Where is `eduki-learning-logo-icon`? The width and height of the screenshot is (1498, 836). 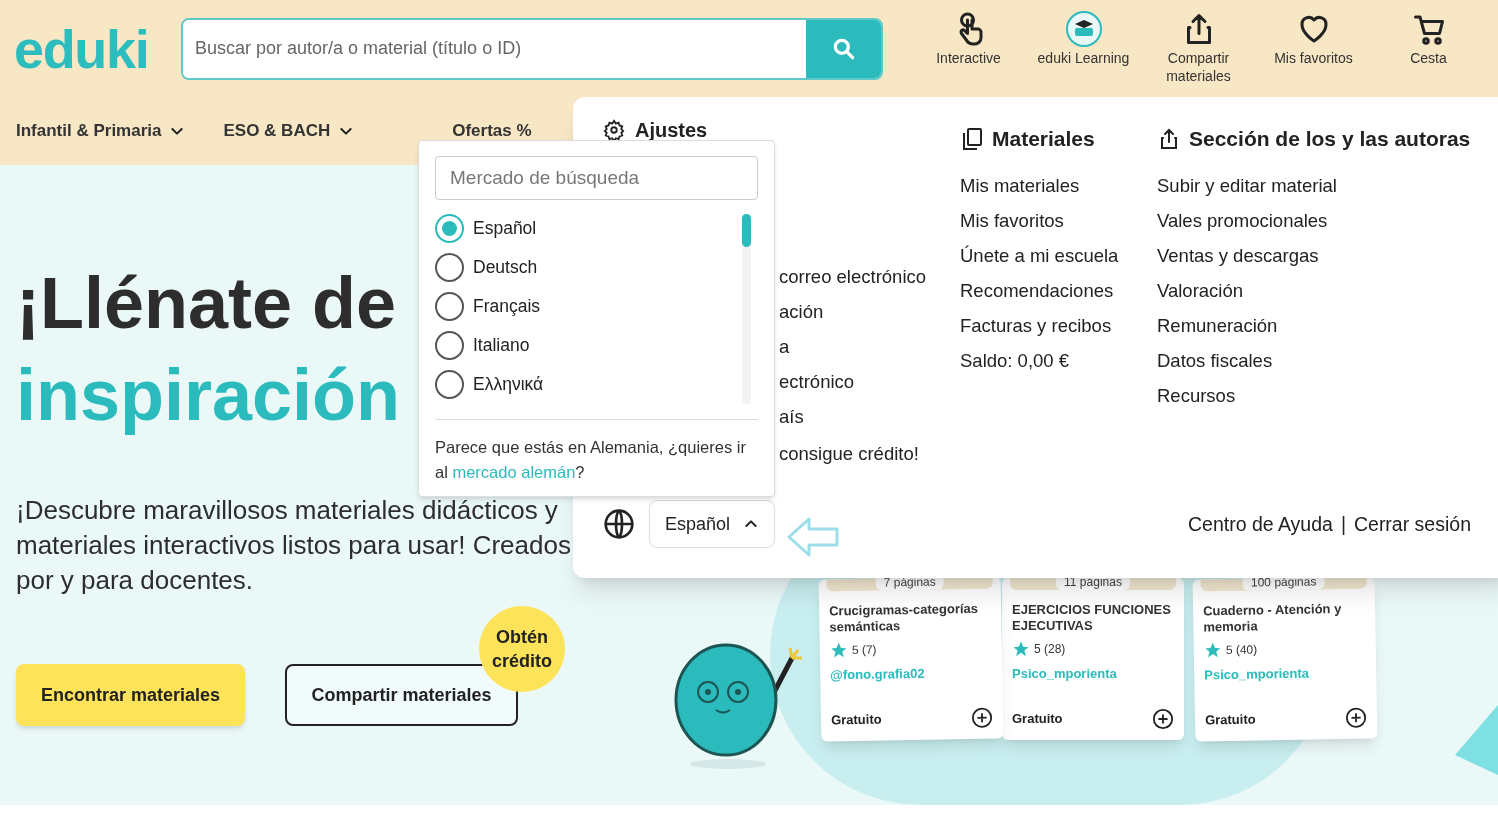
eduki-learning-logo-icon is located at coordinates (1083, 28).